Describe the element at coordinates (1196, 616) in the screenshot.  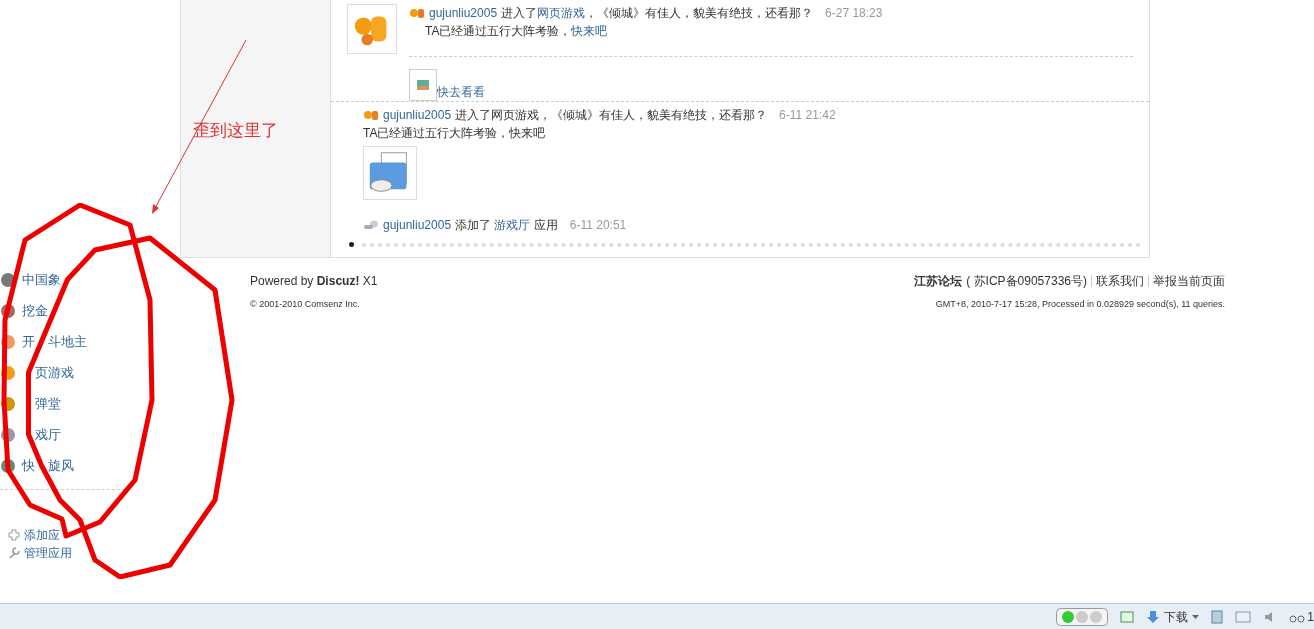
I see `caret-icon` at that location.